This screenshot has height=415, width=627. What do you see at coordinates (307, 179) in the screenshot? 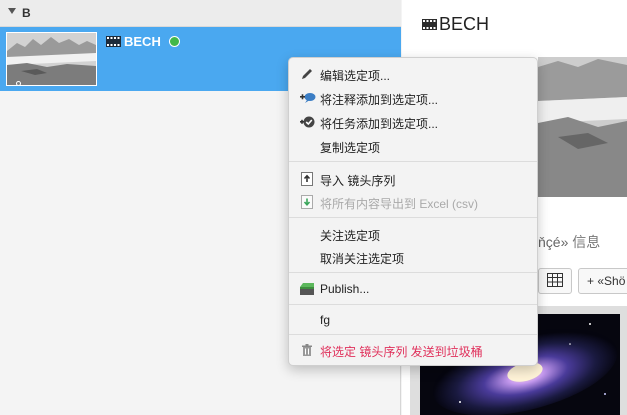
I see `import-icon` at bounding box center [307, 179].